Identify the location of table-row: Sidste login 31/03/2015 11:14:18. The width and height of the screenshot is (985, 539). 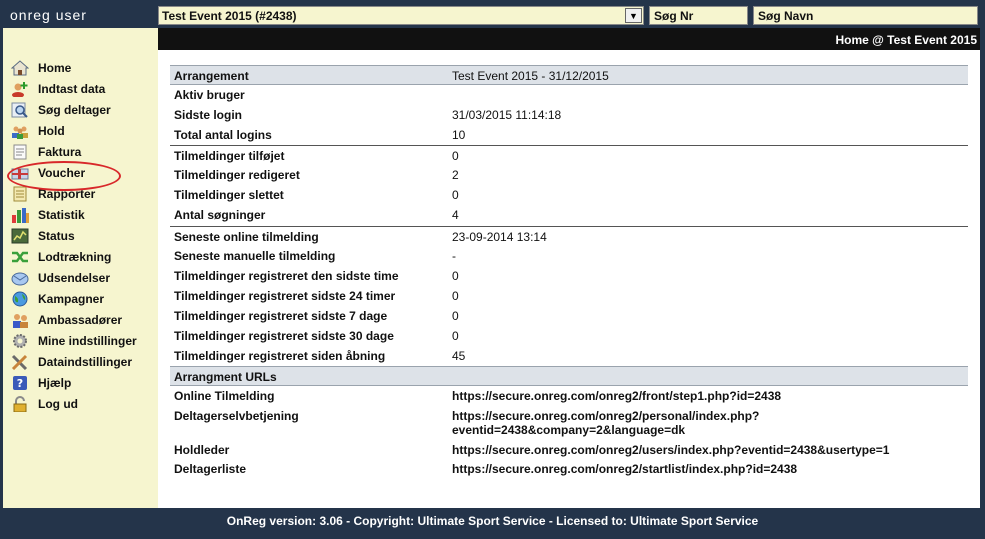
(569, 115).